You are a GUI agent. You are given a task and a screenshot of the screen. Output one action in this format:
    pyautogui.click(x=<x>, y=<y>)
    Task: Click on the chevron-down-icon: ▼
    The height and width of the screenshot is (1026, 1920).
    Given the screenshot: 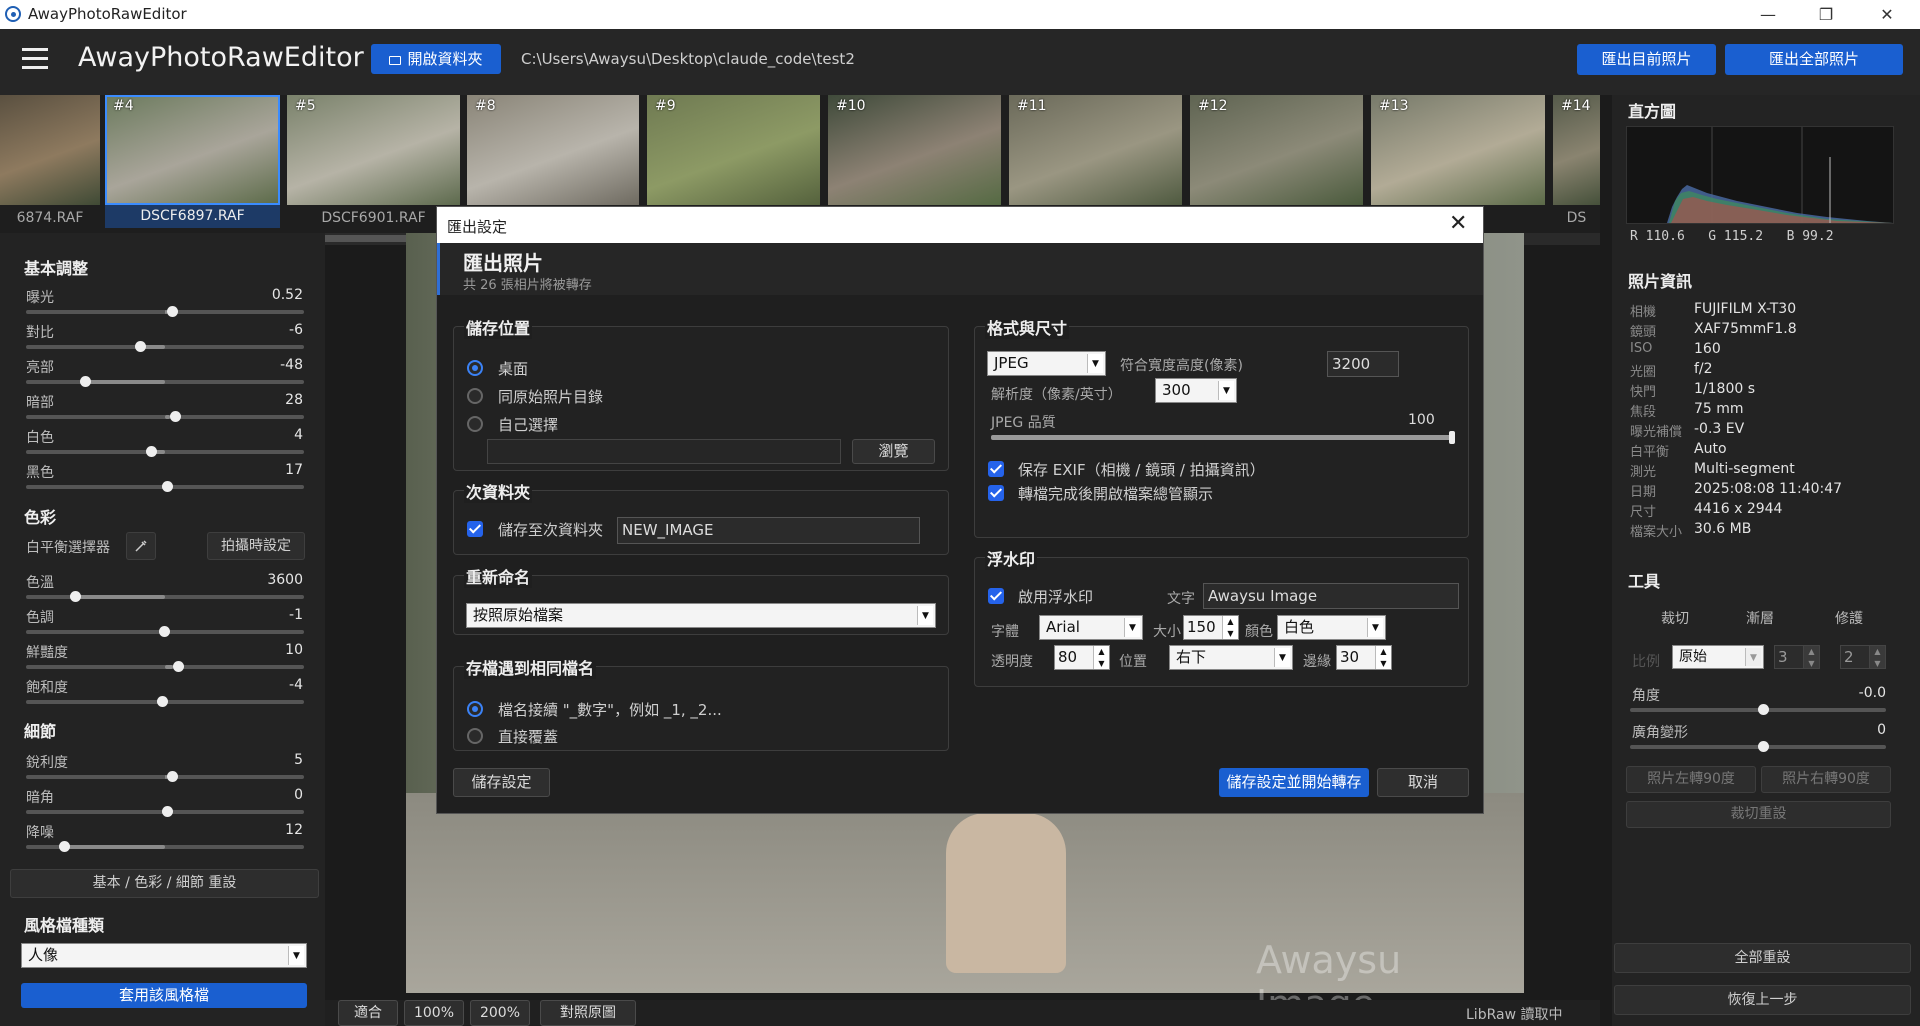 What is the action you would take?
    pyautogui.click(x=1095, y=363)
    